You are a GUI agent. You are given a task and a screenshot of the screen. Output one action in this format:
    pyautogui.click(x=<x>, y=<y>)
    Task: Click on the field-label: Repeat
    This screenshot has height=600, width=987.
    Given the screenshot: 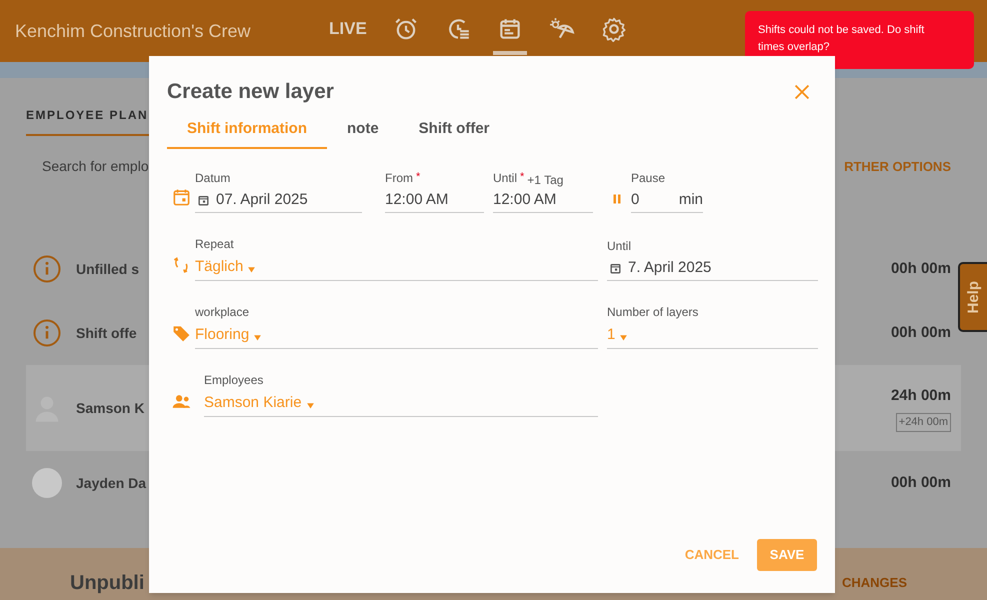 What is the action you would take?
    pyautogui.click(x=214, y=244)
    